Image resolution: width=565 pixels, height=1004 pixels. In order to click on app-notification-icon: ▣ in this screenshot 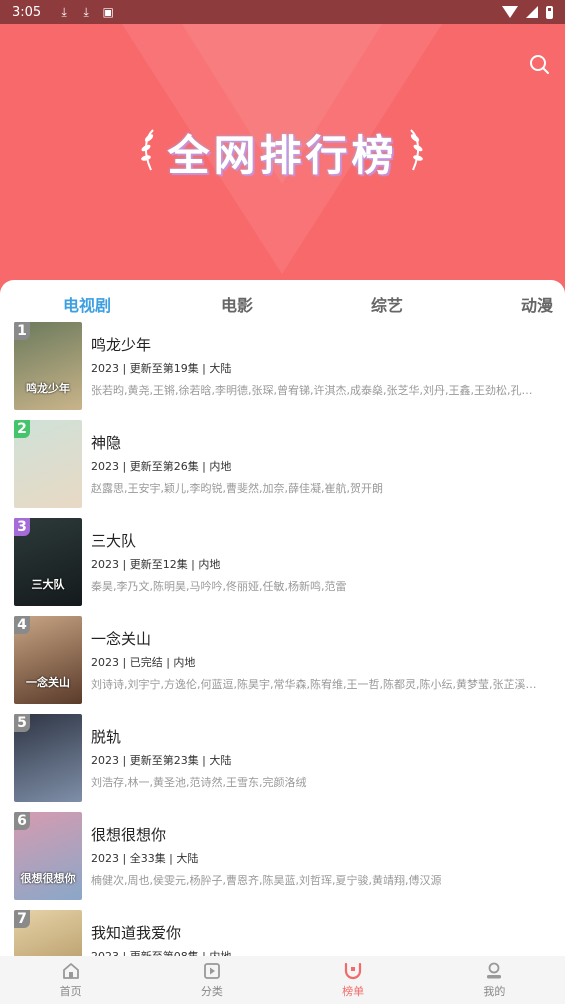, I will do `click(108, 12)`.